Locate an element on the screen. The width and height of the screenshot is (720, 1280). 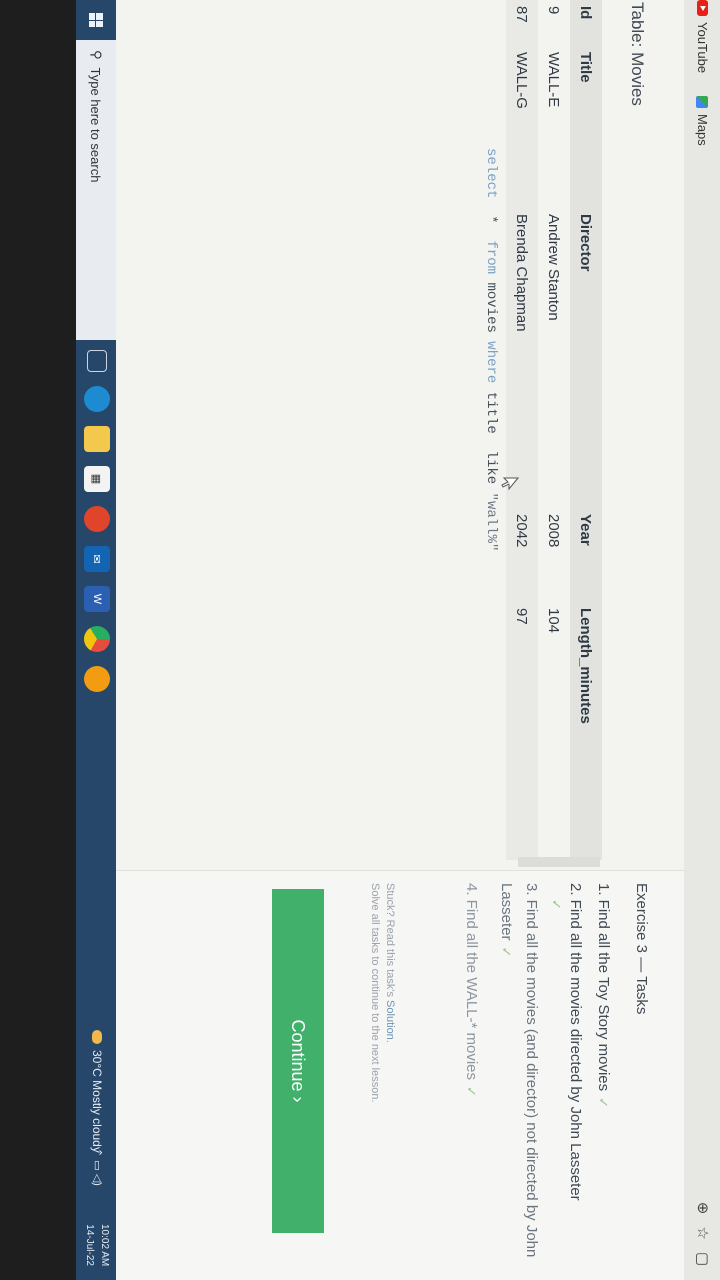
cloud-icon is located at coordinates (97, 1037).